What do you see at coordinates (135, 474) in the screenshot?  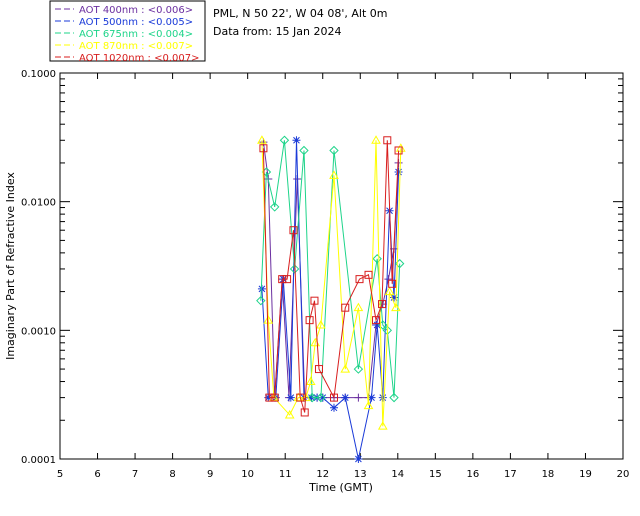 I see `x-tick-label: 7` at bounding box center [135, 474].